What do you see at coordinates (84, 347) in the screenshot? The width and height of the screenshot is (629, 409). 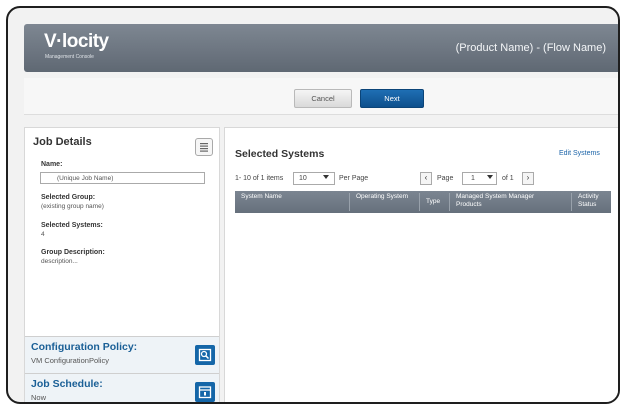 I see `configuration-policy-title: Configuration Policy:` at bounding box center [84, 347].